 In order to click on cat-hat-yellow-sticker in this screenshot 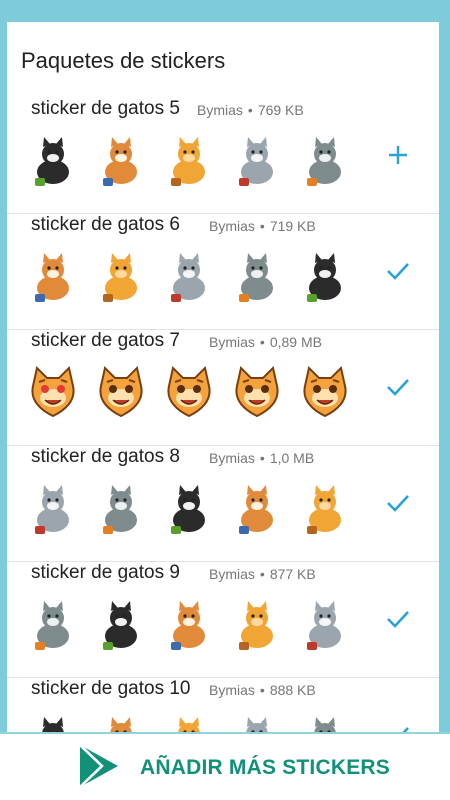, I will do `click(325, 276)`.